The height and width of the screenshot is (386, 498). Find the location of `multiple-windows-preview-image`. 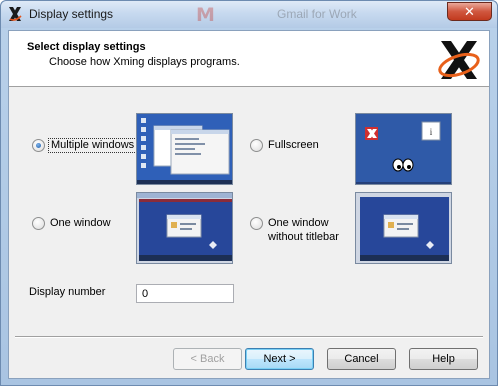

multiple-windows-preview-image is located at coordinates (184, 149).